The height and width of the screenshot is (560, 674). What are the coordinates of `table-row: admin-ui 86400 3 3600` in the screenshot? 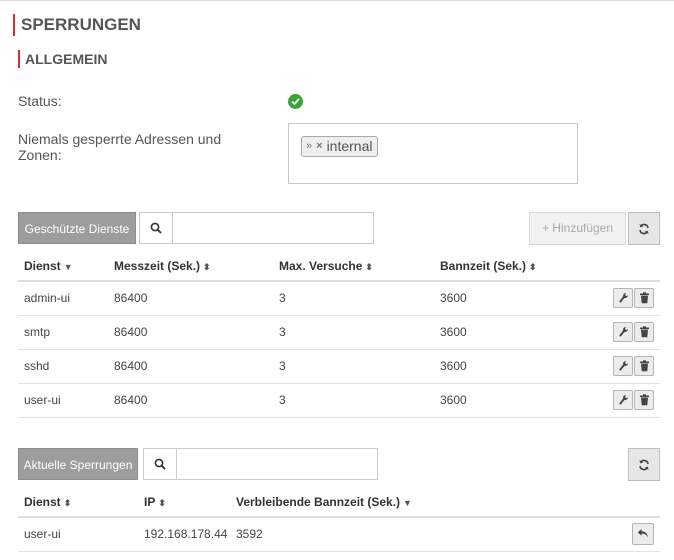 It's located at (339, 298).